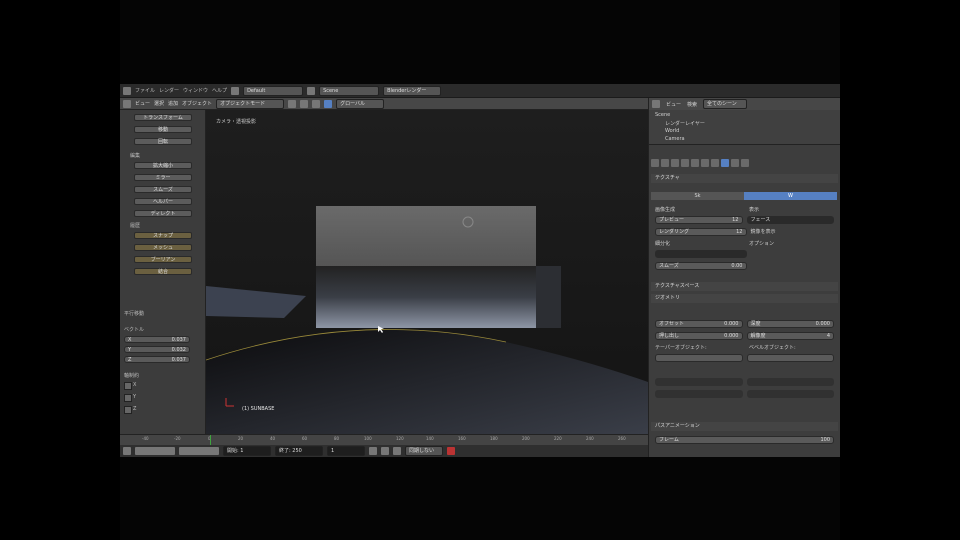 This screenshot has height=540, width=960. What do you see at coordinates (163, 177) in the screenshot?
I see `tool-button-mirror: ミラー` at bounding box center [163, 177].